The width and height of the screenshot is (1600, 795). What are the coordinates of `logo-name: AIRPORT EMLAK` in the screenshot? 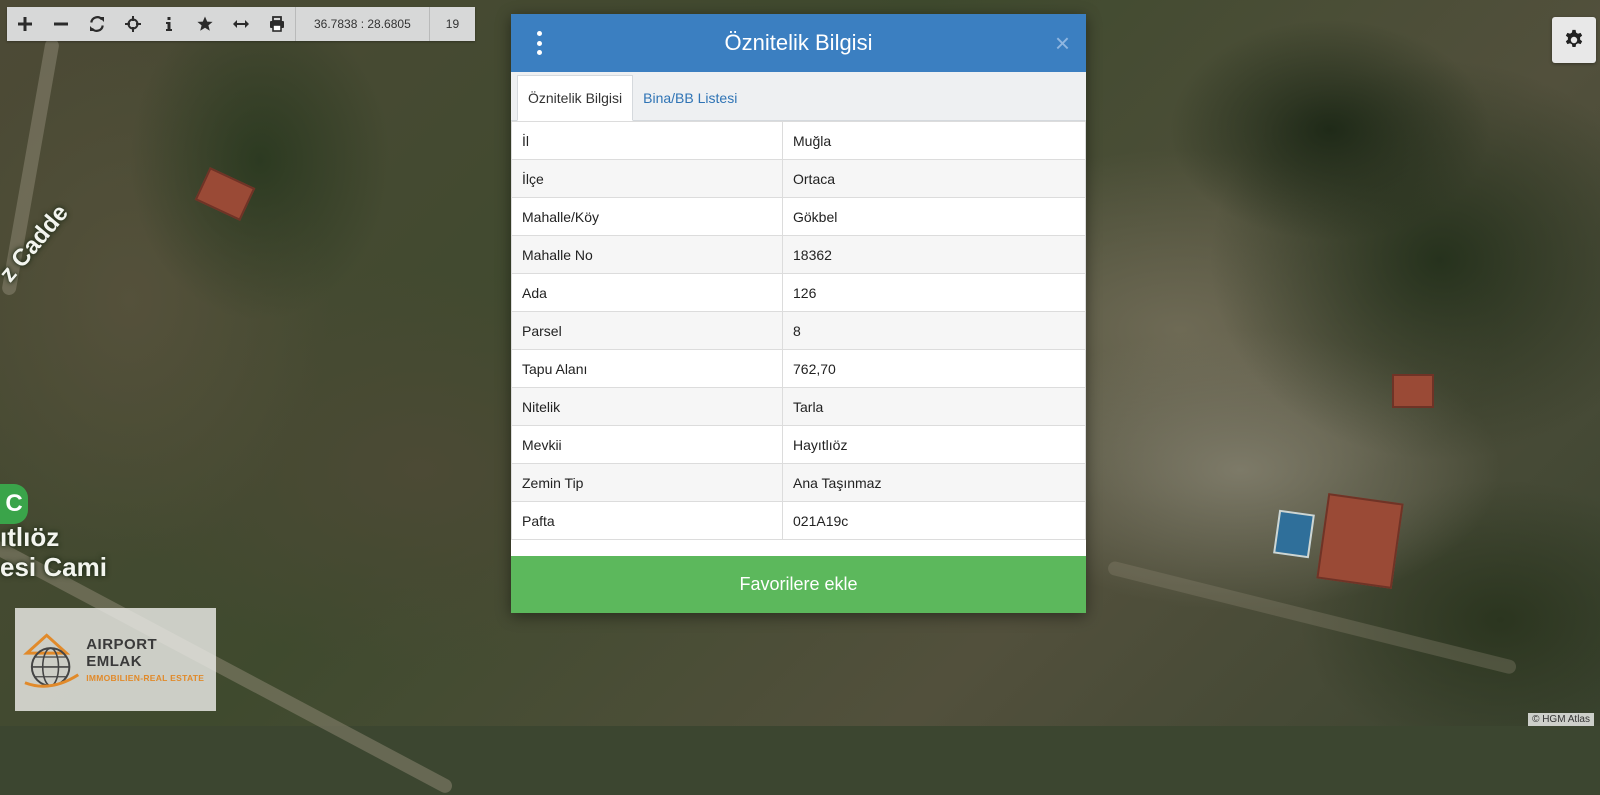 It's located at (122, 653).